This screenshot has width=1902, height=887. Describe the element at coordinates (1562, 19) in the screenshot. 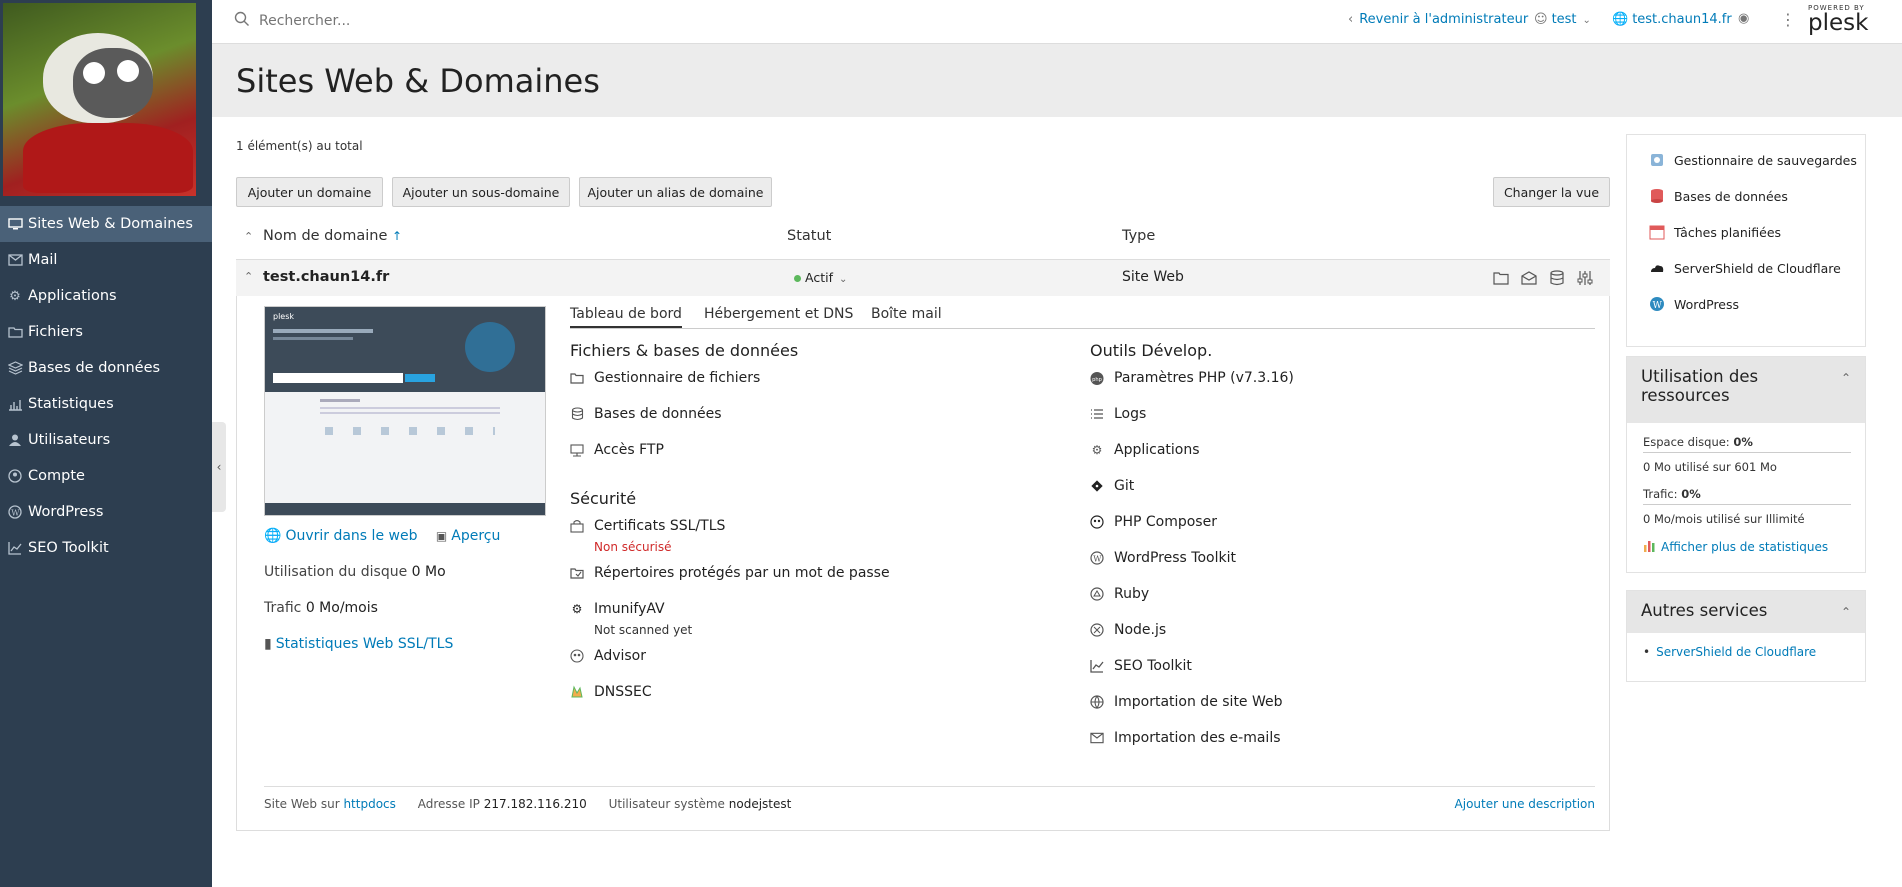

I see `user-menu: ☺ test ⌄` at that location.